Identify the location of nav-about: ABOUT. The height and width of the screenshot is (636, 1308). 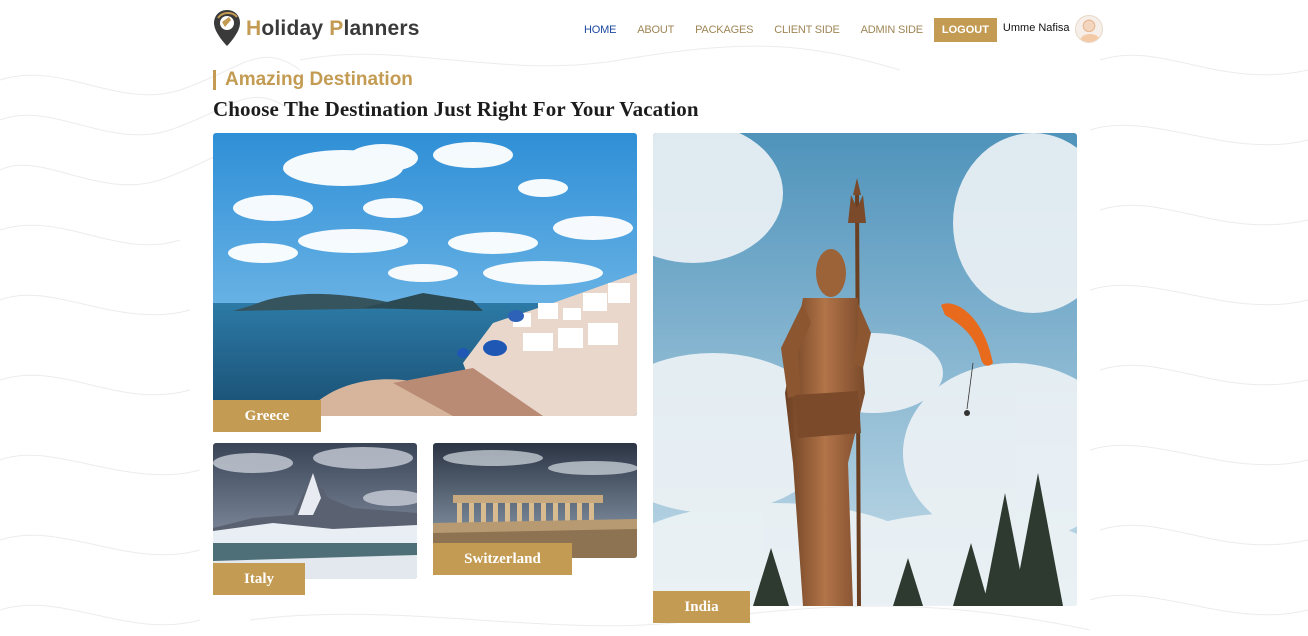
(655, 30).